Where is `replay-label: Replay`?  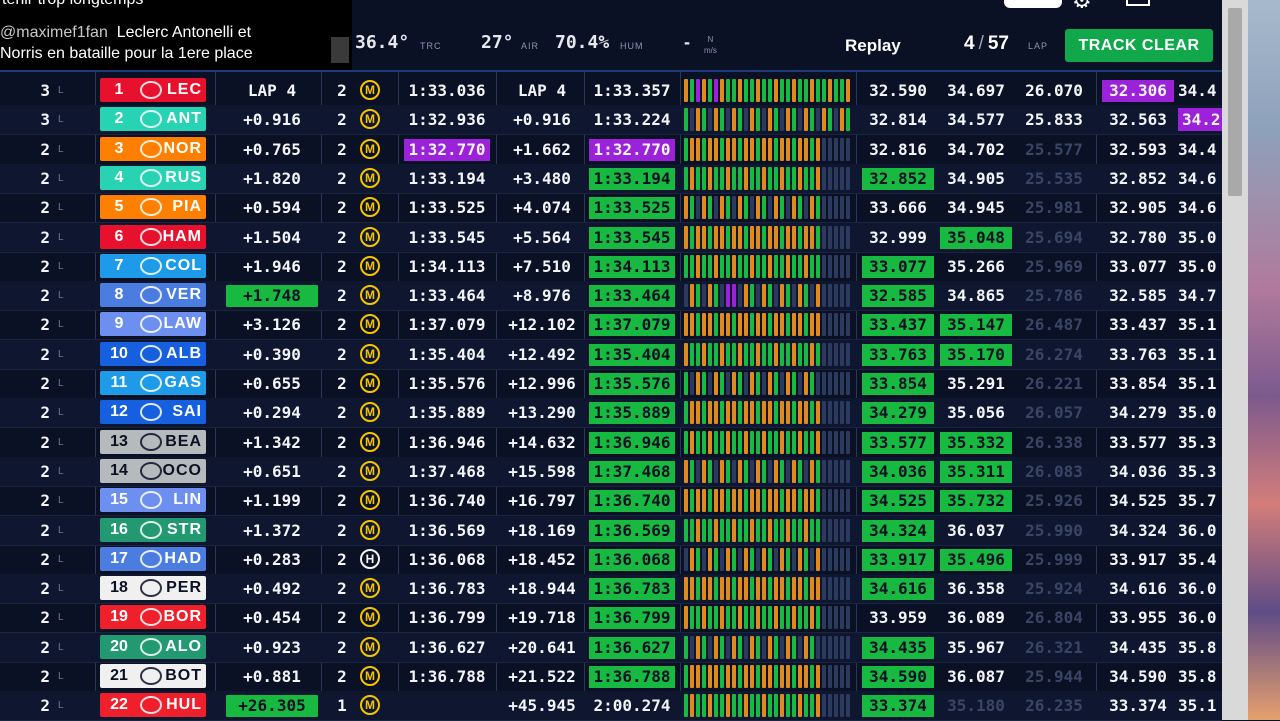
replay-label: Replay is located at coordinates (873, 46).